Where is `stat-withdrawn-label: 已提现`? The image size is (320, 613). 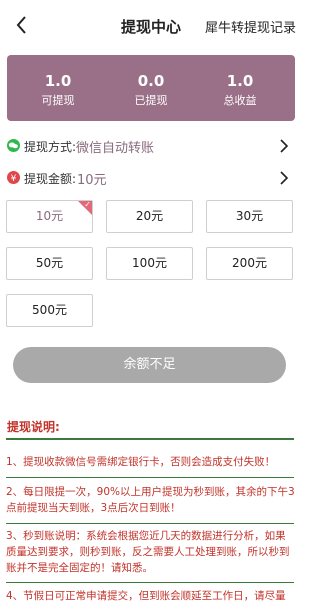 stat-withdrawn-label: 已提现 is located at coordinates (151, 100).